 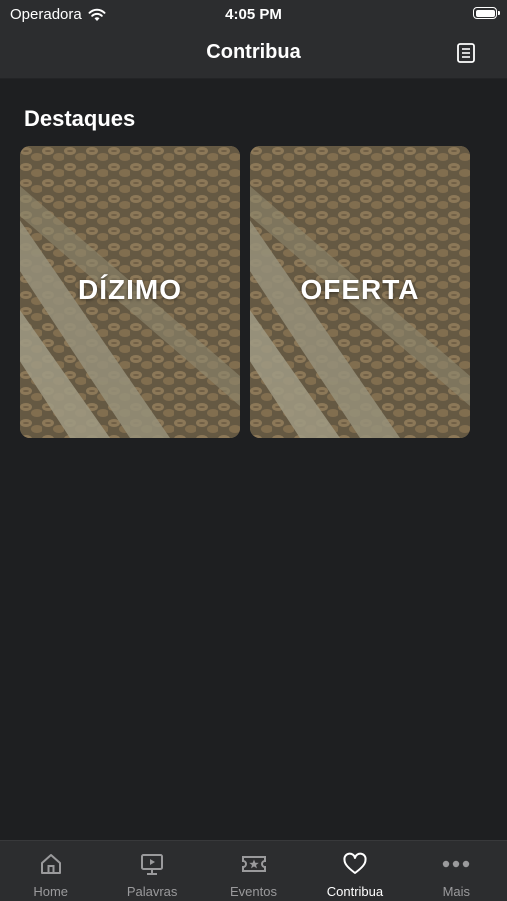 What do you see at coordinates (355, 891) in the screenshot?
I see `tab-label: Contribua` at bounding box center [355, 891].